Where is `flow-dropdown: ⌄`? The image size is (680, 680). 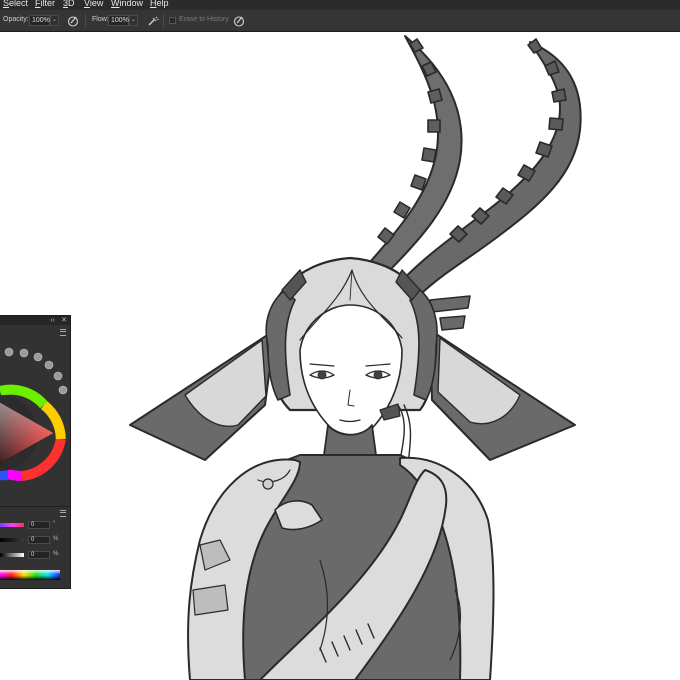
flow-dropdown: ⌄ is located at coordinates (133, 20).